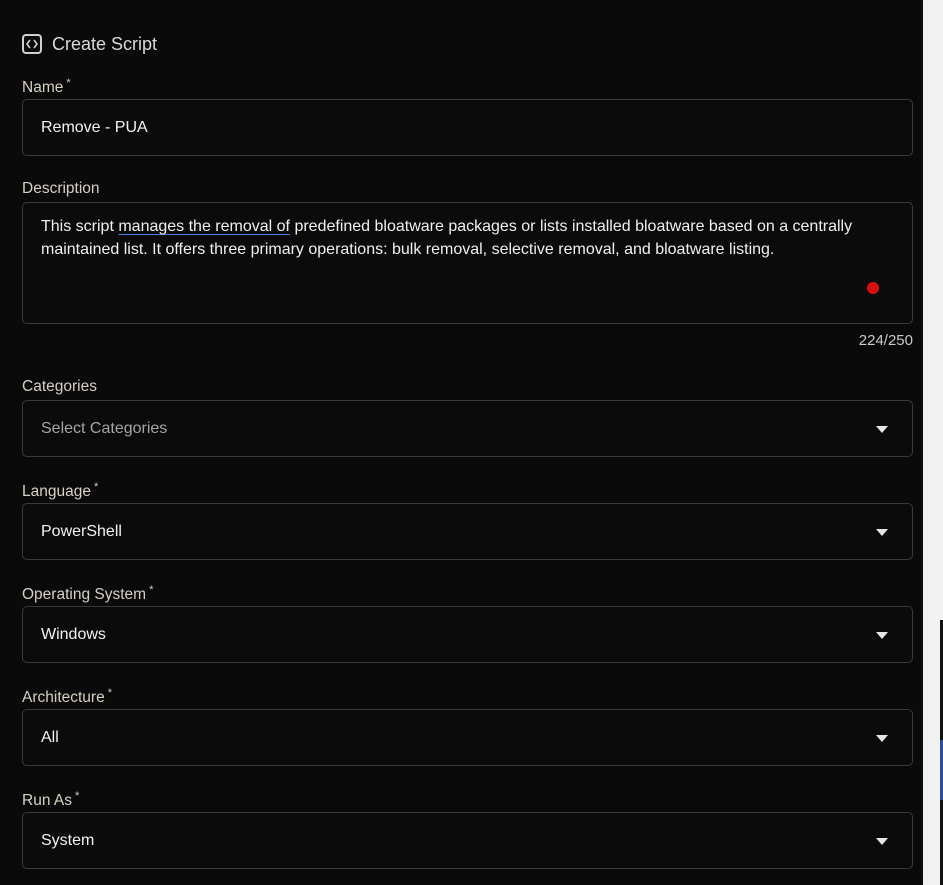  I want to click on operating-system-value: Windows, so click(73, 634).